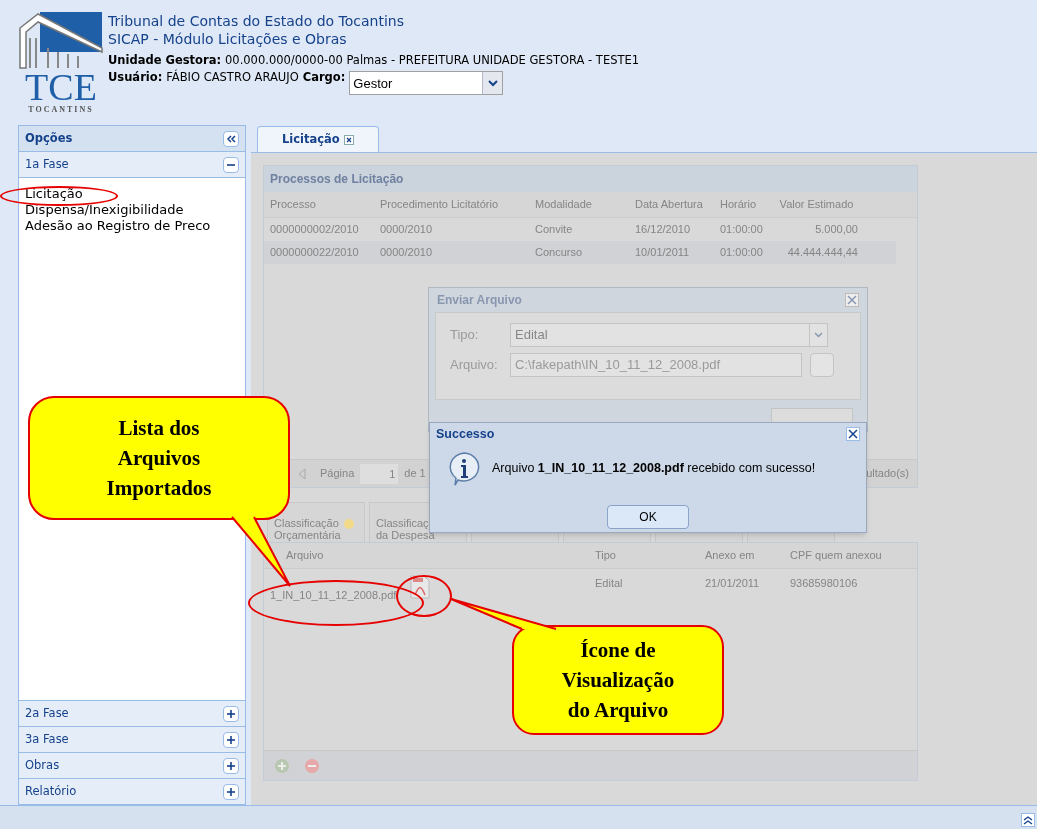 The width and height of the screenshot is (1037, 829). Describe the element at coordinates (432, 60) in the screenshot. I see `unit-value: 00.000.000/0000-00 Palmas - PREFEITURA UNIDADE GESTORA - TESTE1` at that location.